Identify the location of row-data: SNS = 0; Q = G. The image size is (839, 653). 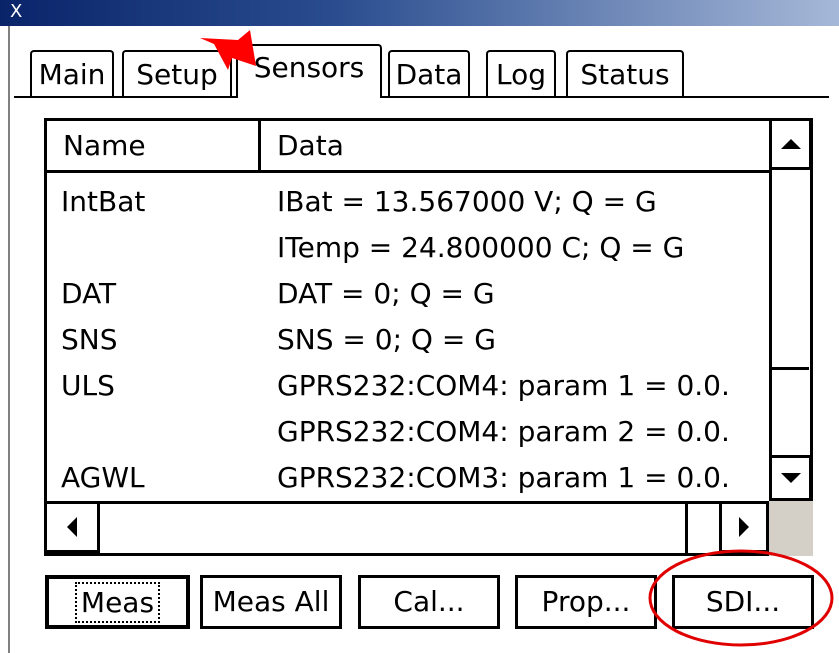
(386, 339).